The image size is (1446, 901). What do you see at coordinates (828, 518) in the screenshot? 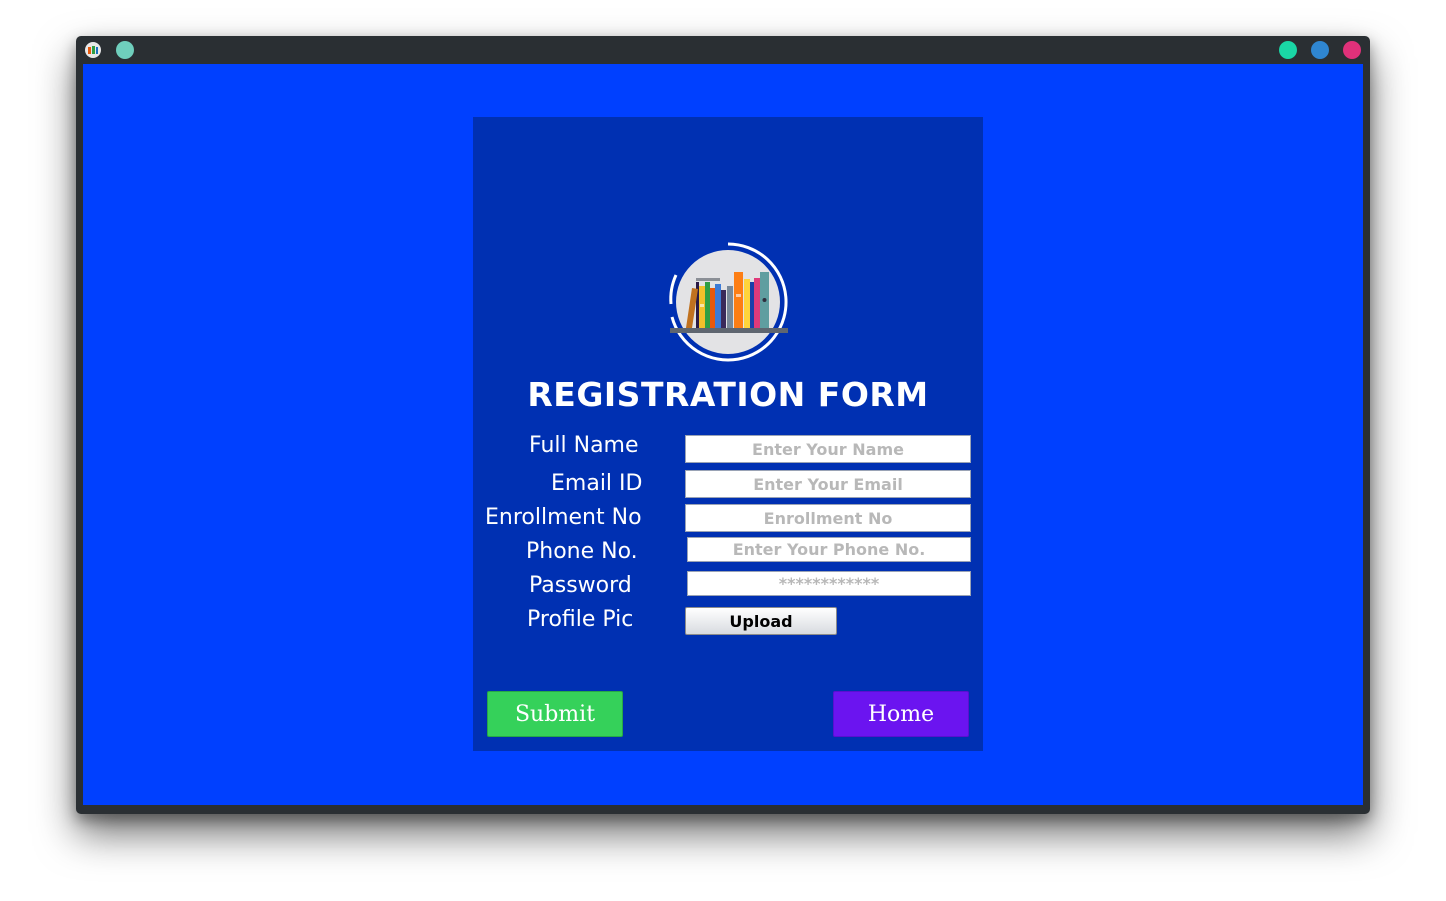
I see `enrollment-input` at bounding box center [828, 518].